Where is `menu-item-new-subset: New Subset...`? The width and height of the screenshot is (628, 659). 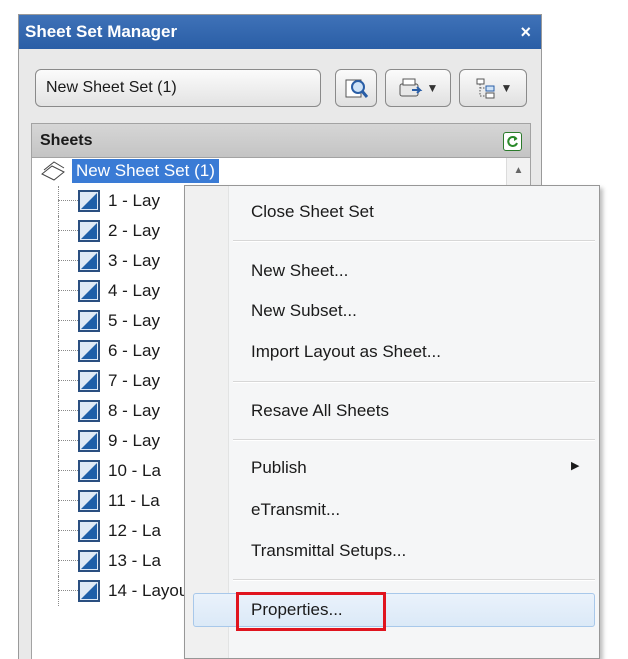 menu-item-new-subset: New Subset... is located at coordinates (304, 311).